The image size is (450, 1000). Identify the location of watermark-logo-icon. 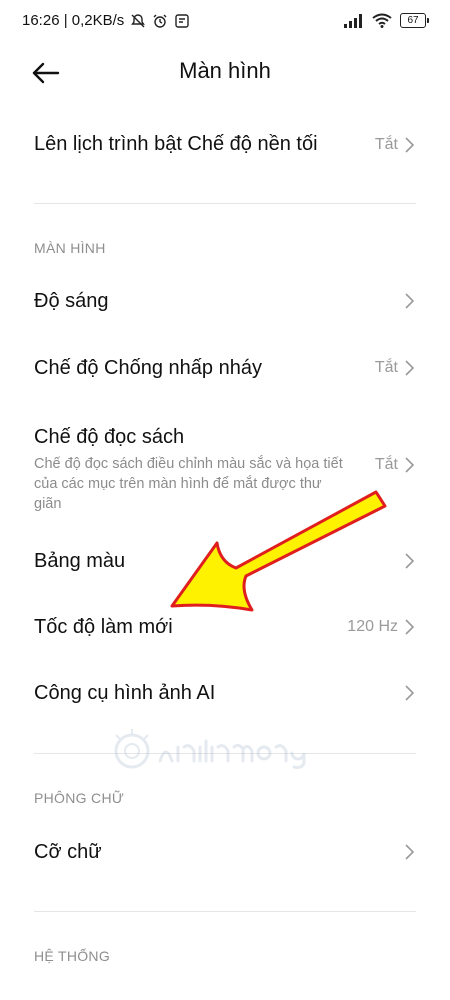
(210, 749).